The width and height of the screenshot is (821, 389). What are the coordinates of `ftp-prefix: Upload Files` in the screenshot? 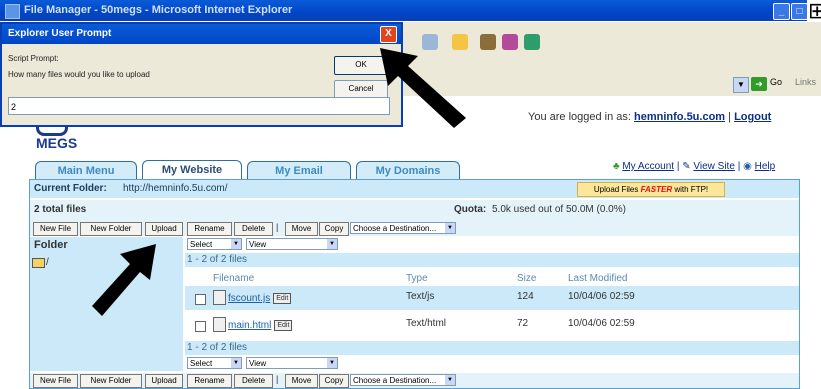 It's located at (616, 189).